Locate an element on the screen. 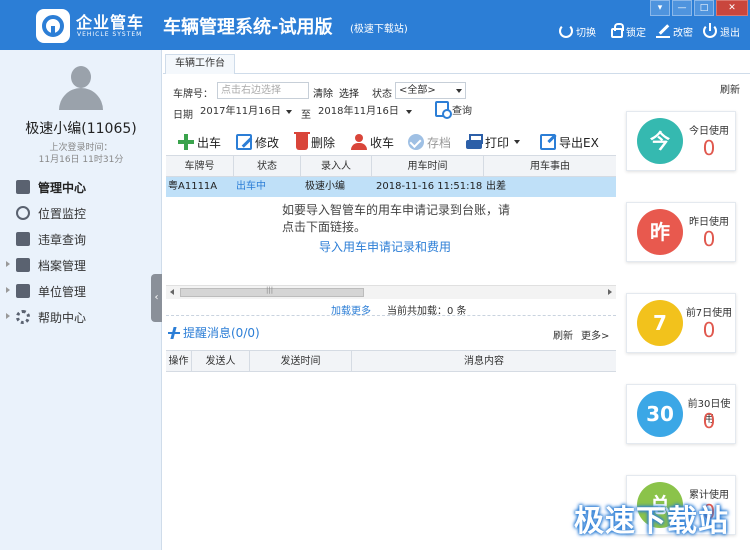 This screenshot has height=550, width=750. status-select: <全部> is located at coordinates (430, 90).